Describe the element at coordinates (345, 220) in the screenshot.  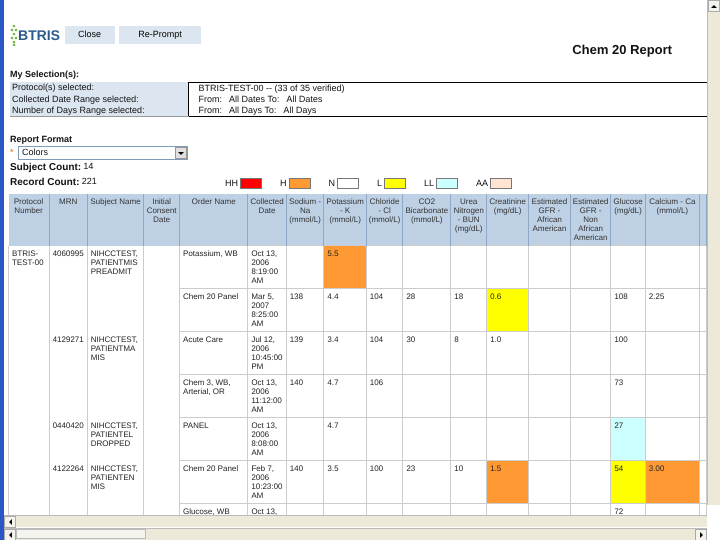
I see `column-header: Potassium - K (mmol/L)` at that location.